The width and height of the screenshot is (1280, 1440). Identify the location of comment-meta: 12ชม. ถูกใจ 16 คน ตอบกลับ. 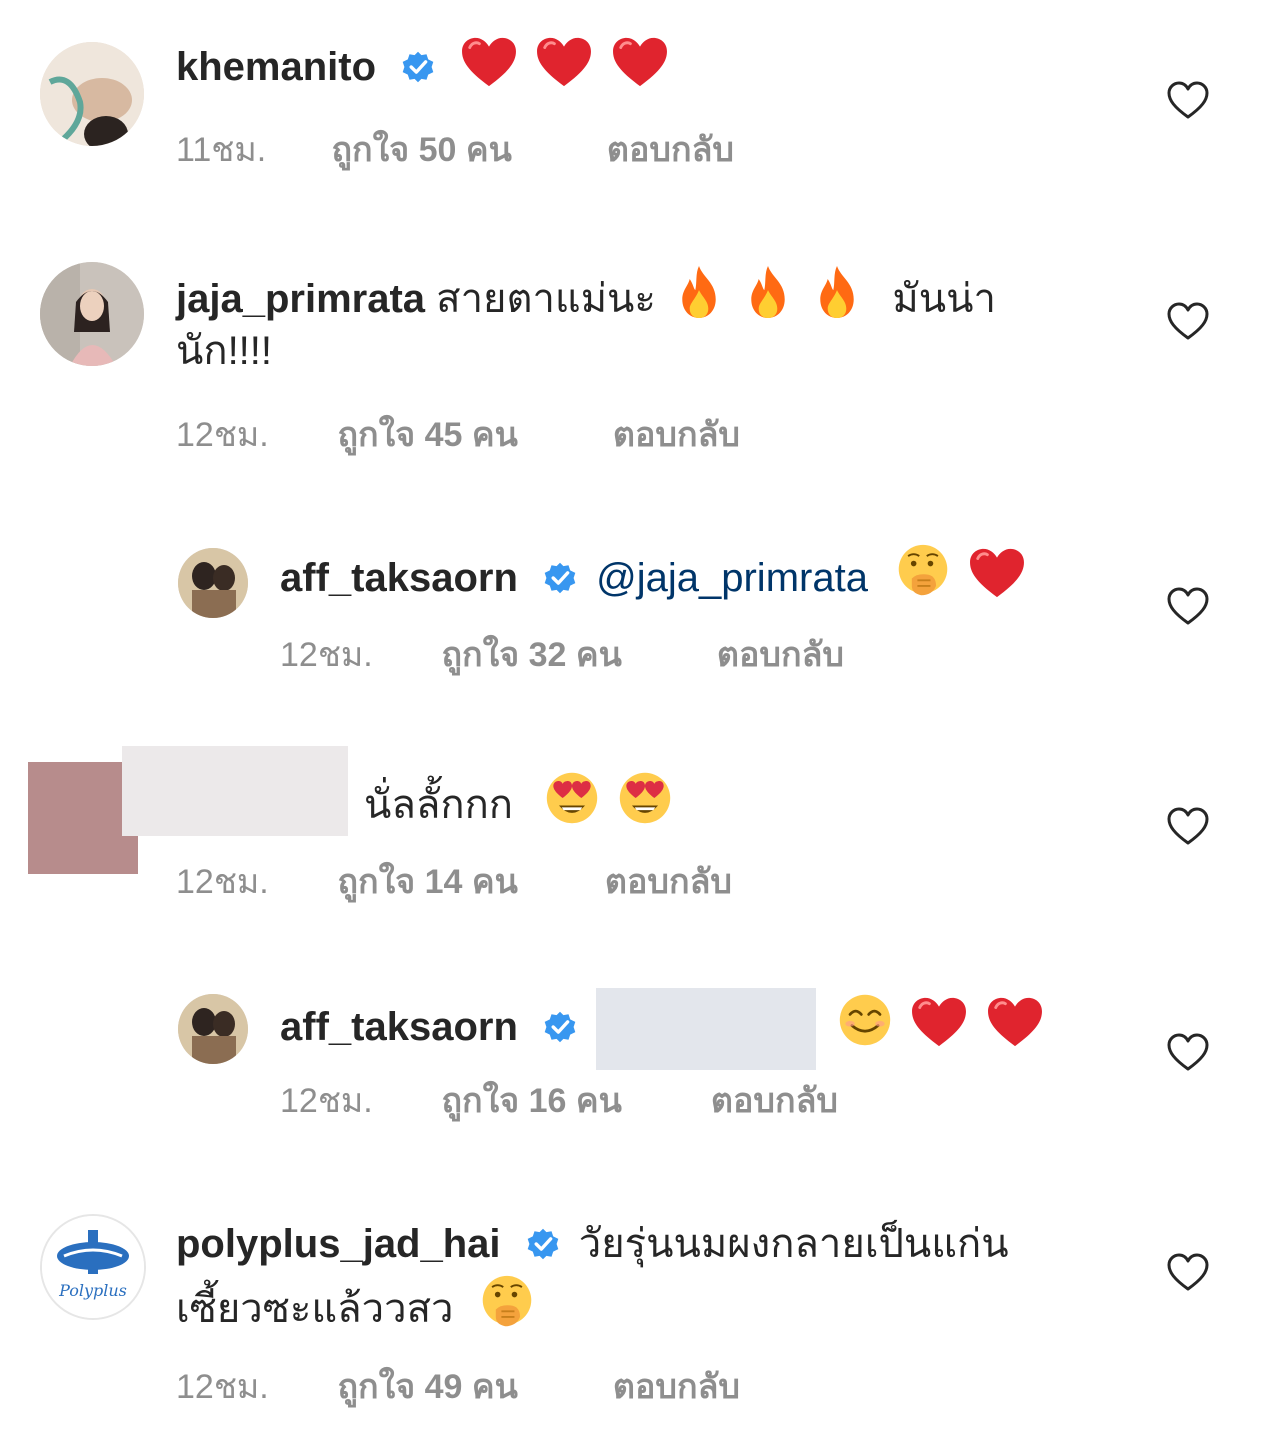
(559, 1100).